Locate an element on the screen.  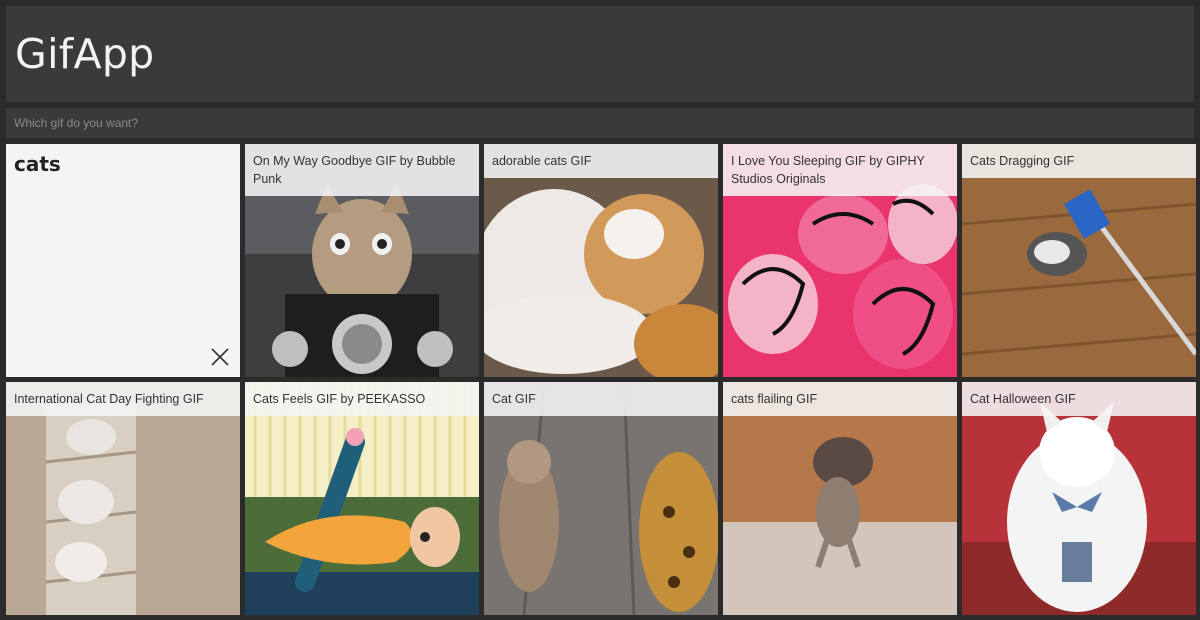
gif-tile: International Cat Day Fighting GIF is located at coordinates (123, 498).